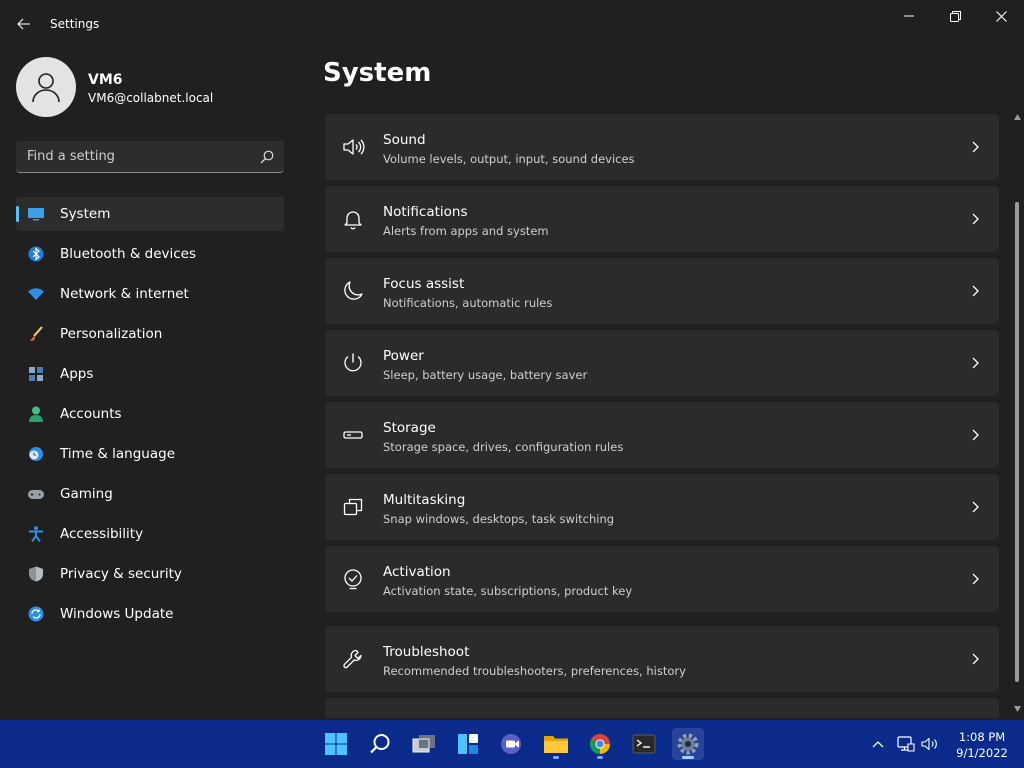 The width and height of the screenshot is (1024, 768). Describe the element at coordinates (662, 708) in the screenshot. I see `settings-item-partial` at that location.